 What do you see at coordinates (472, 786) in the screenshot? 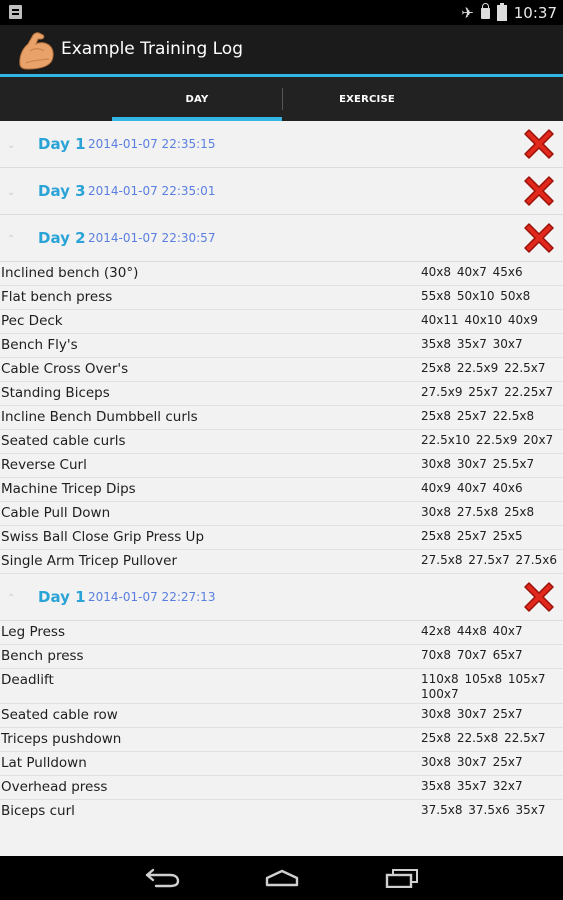
I see `exercise-sets: 35x8 35x7 32x7` at bounding box center [472, 786].